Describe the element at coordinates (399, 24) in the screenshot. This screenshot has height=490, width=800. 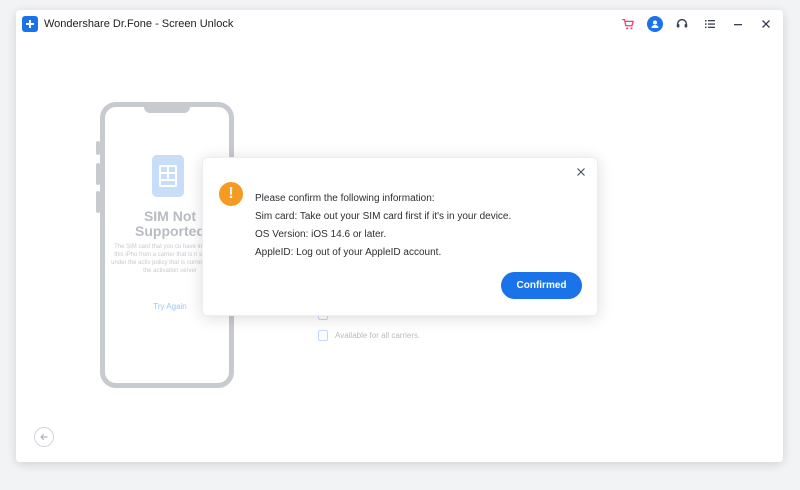
I see `title-bar: Wondershare Dr.Fone - Screen Unlock` at that location.